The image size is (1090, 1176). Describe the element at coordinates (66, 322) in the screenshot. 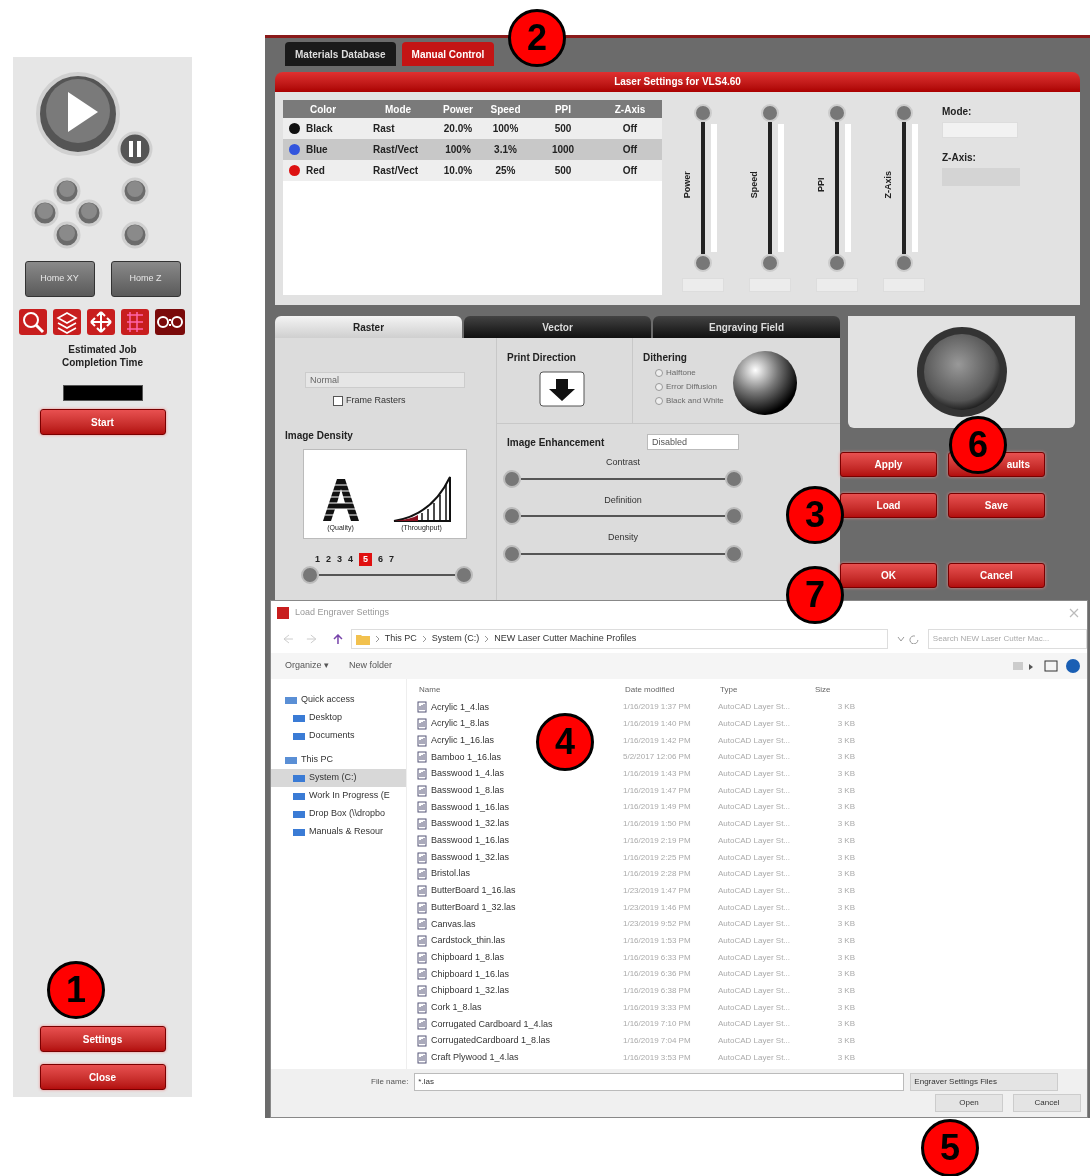

I see `layers-icon` at that location.